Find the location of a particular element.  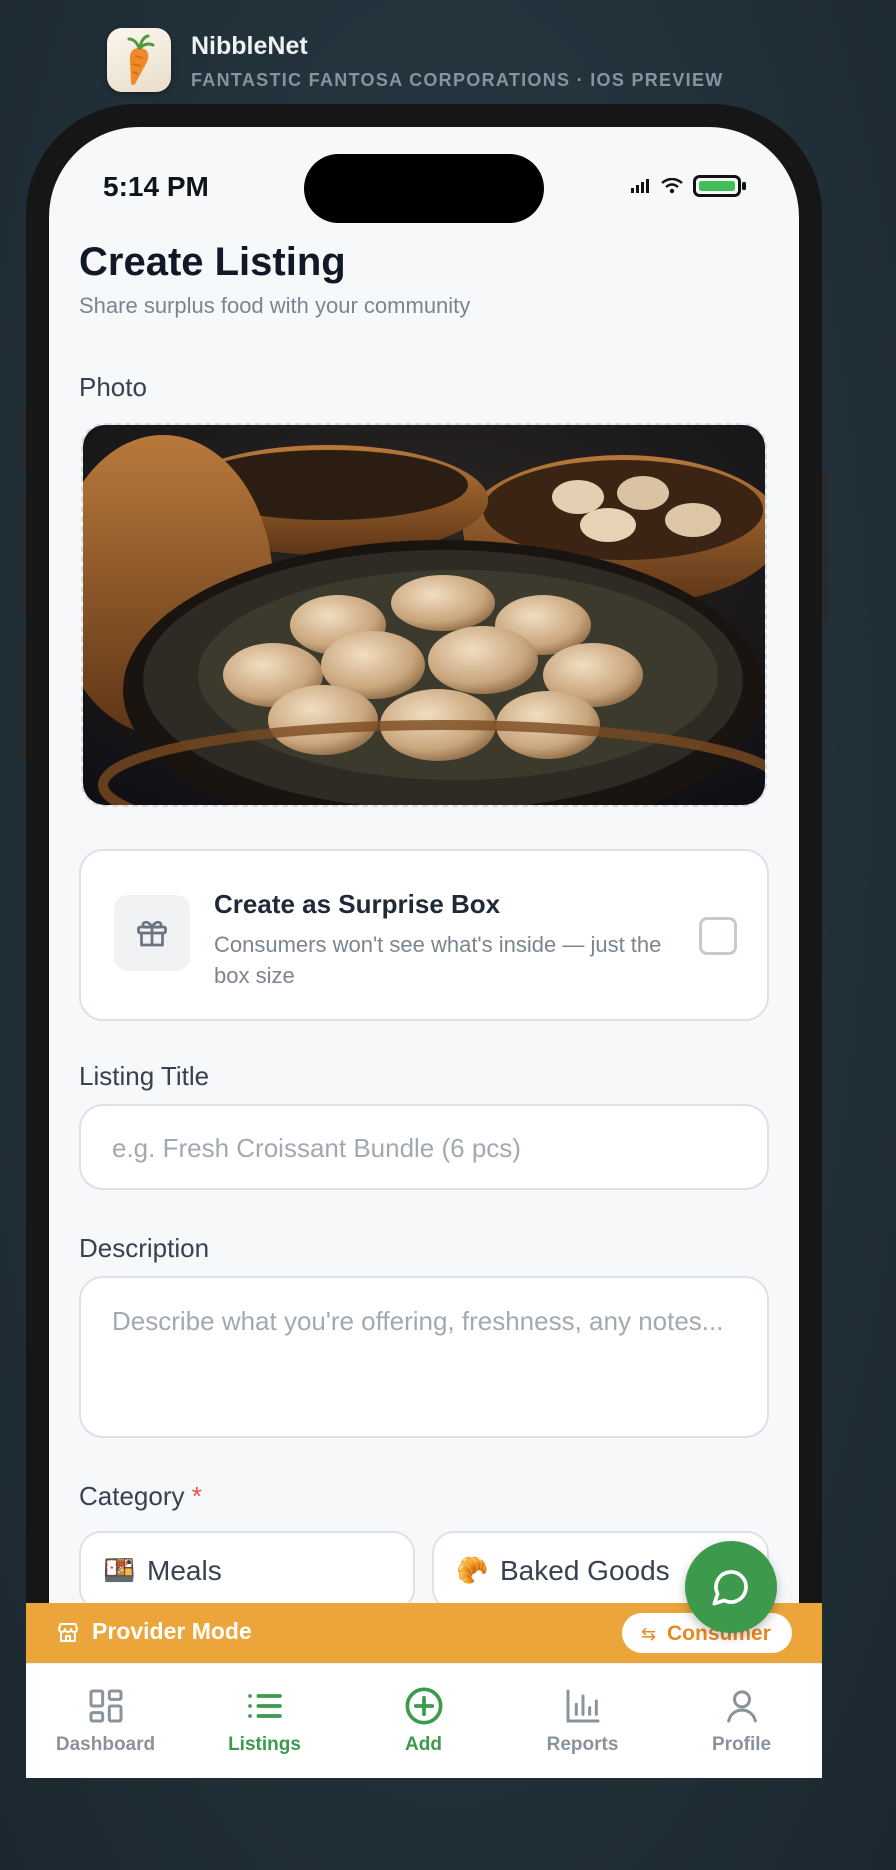

category-option-label: Baked Goods is located at coordinates (585, 1570).